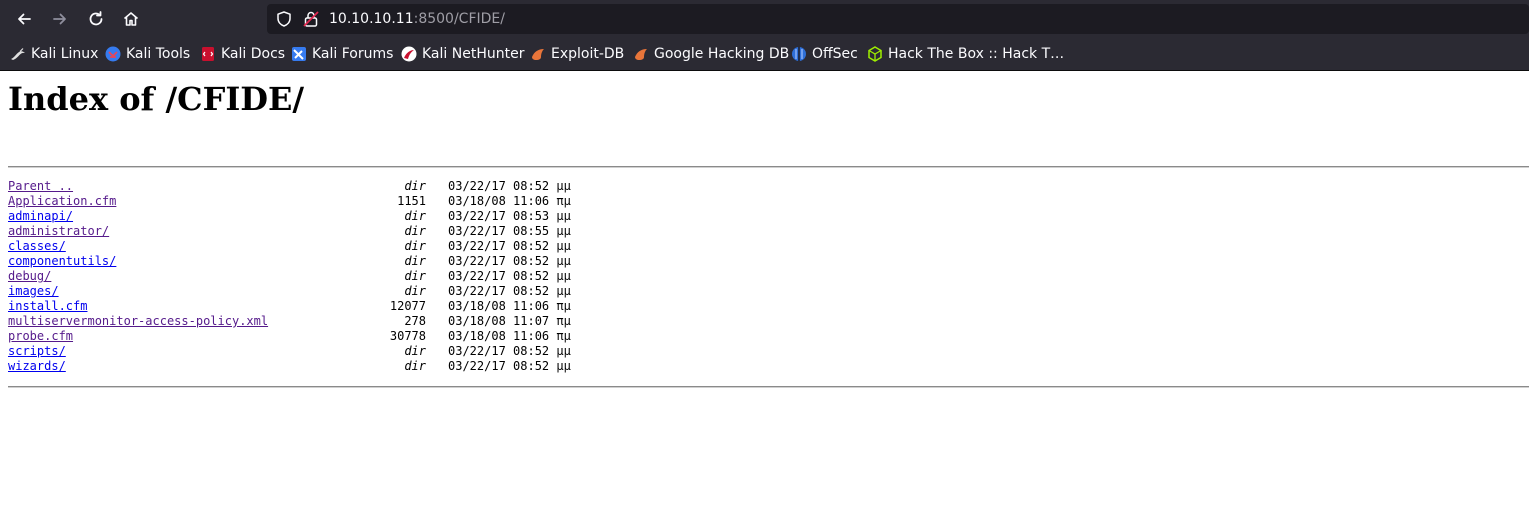 The width and height of the screenshot is (1529, 532). I want to click on file-date: 03/22/17 08:55 μμ, so click(509, 231).